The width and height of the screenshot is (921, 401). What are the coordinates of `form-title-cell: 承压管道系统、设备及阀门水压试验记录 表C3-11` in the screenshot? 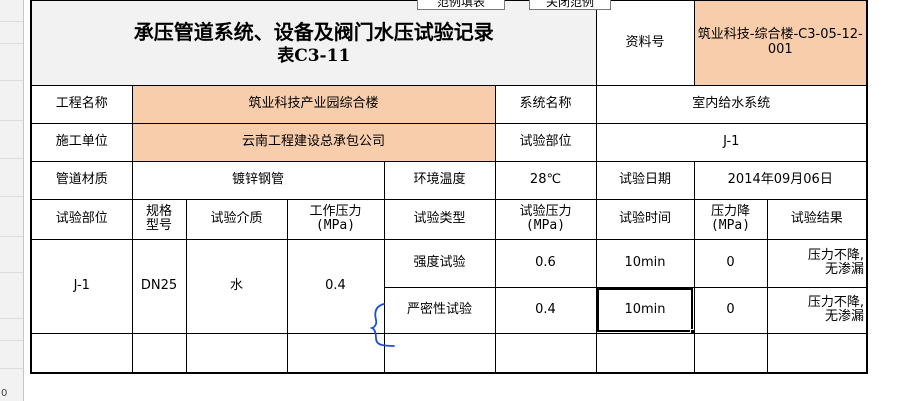 It's located at (313, 43).